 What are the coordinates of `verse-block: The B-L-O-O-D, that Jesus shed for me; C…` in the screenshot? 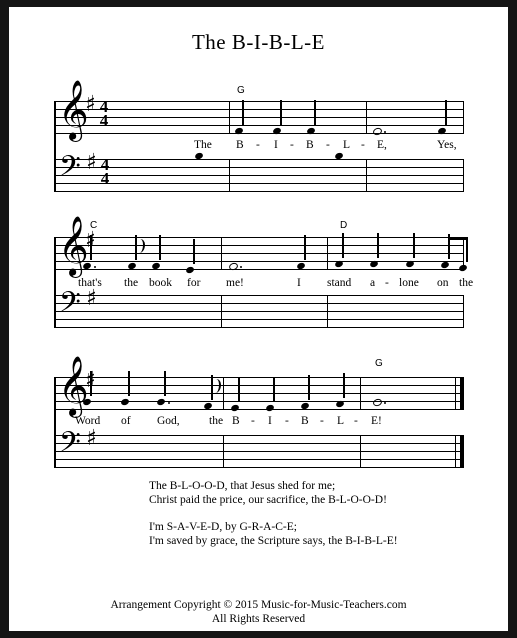 It's located at (309, 520).